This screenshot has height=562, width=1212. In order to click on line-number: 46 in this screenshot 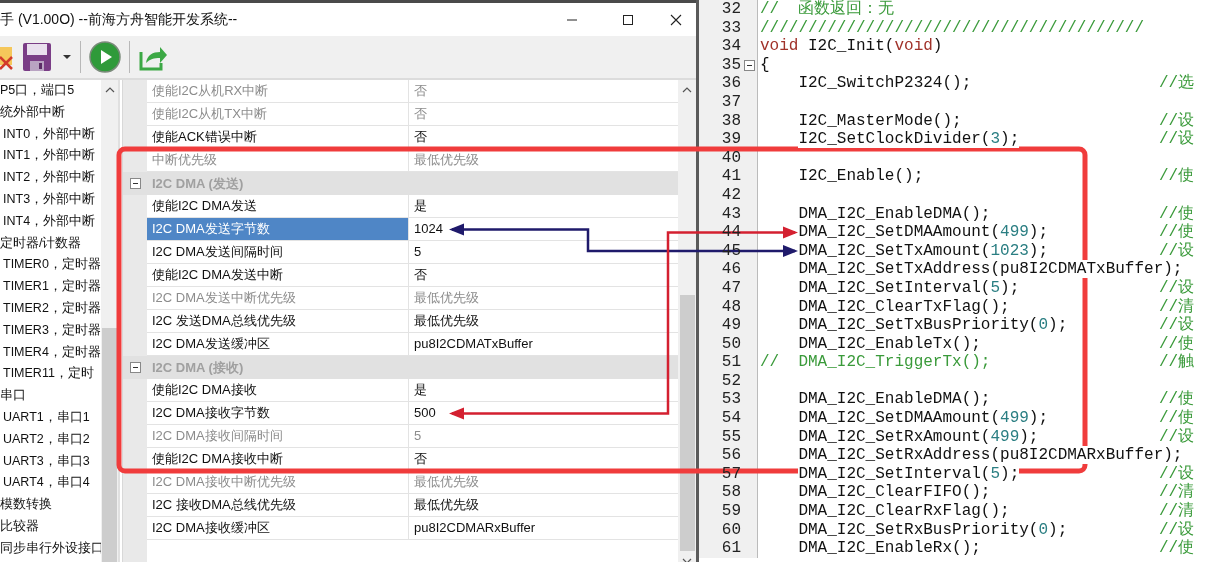, I will do `click(730, 269)`.